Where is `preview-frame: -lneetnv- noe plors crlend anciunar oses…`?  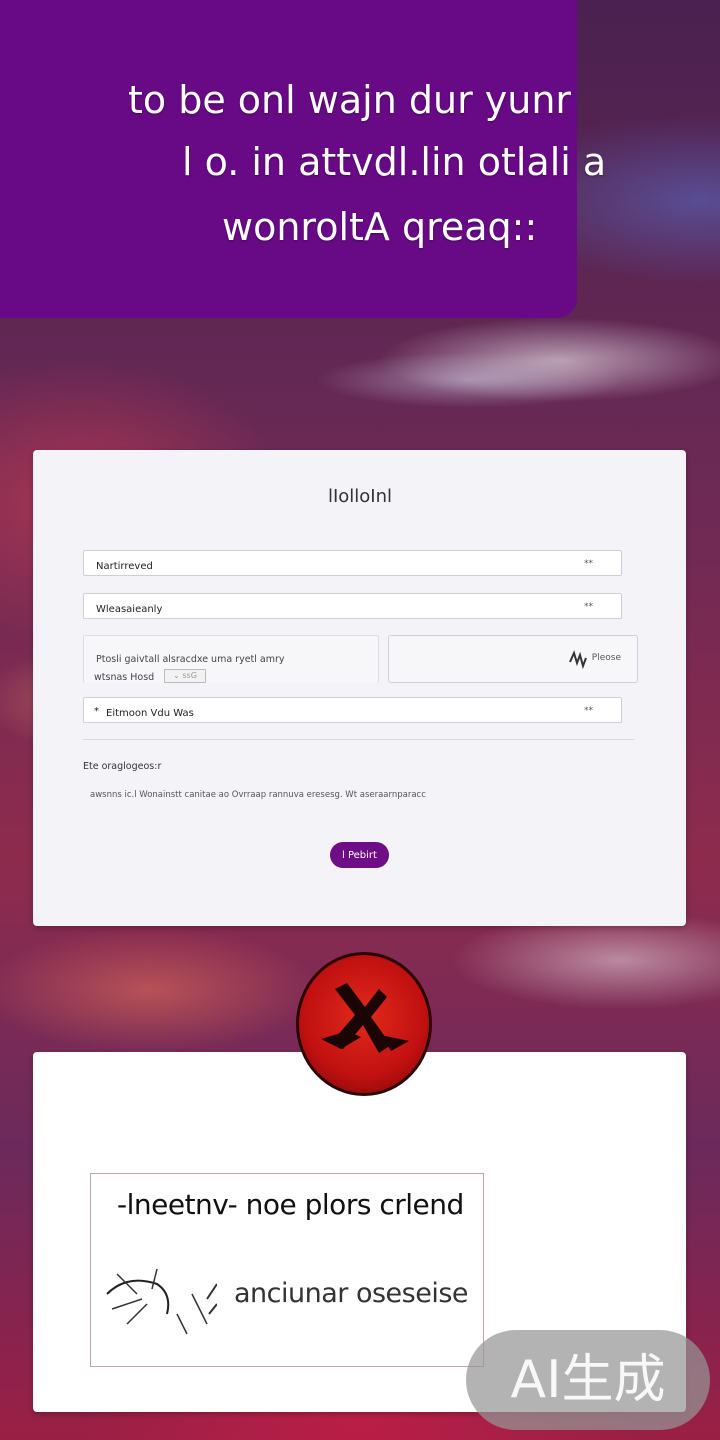
preview-frame: -lneetnv- noe plors crlend anciunar oses… is located at coordinates (287, 1270).